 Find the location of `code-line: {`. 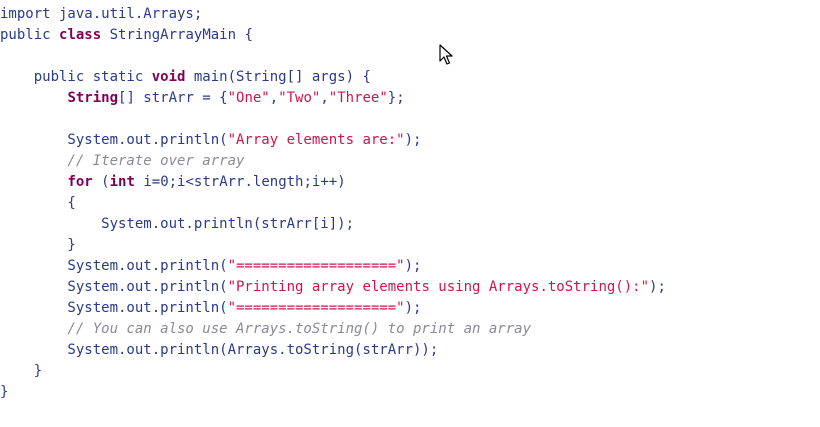

code-line: { is located at coordinates (333, 203).